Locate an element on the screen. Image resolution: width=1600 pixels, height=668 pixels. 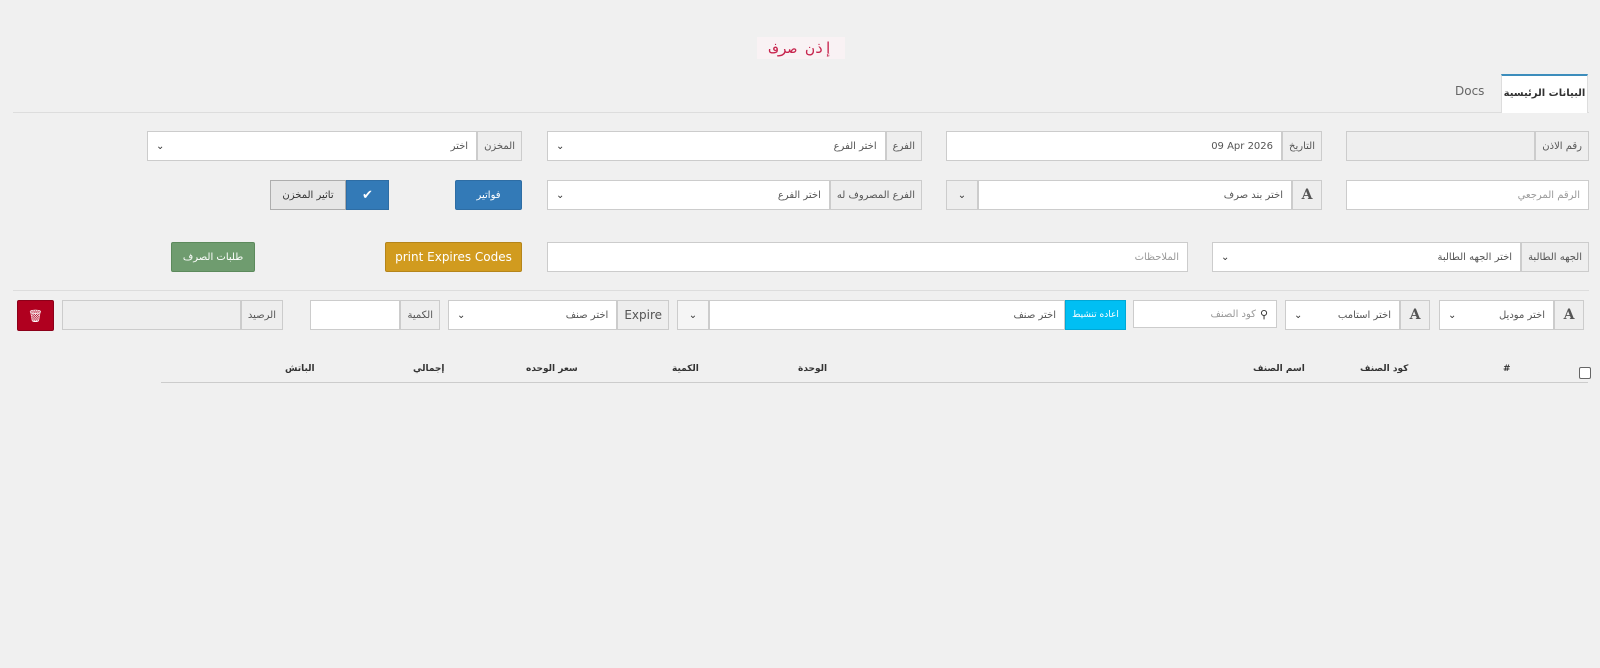
trash-icon: 🗑 is located at coordinates (35, 315).